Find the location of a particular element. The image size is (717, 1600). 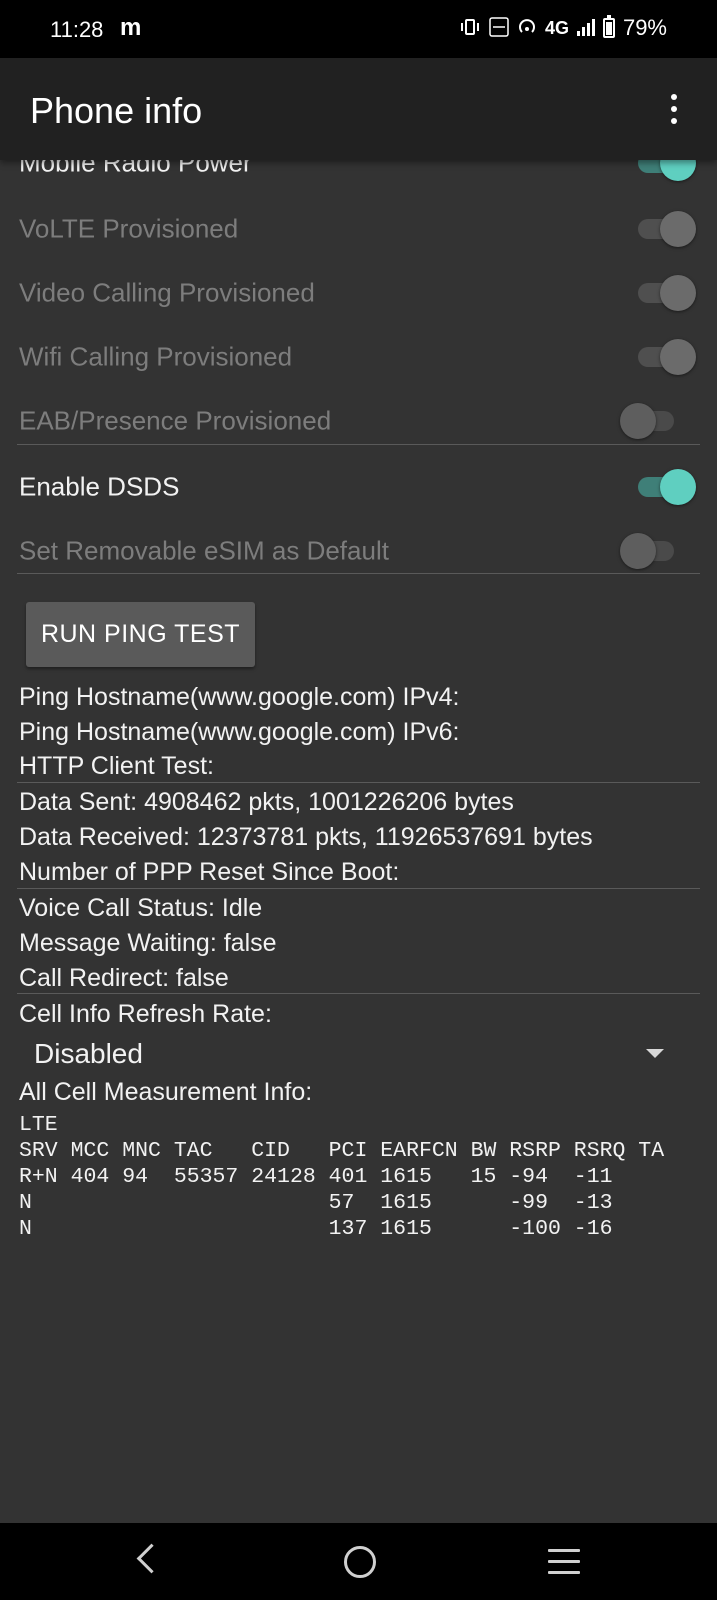

data-sent-label: Data Sent: is located at coordinates (78, 802).